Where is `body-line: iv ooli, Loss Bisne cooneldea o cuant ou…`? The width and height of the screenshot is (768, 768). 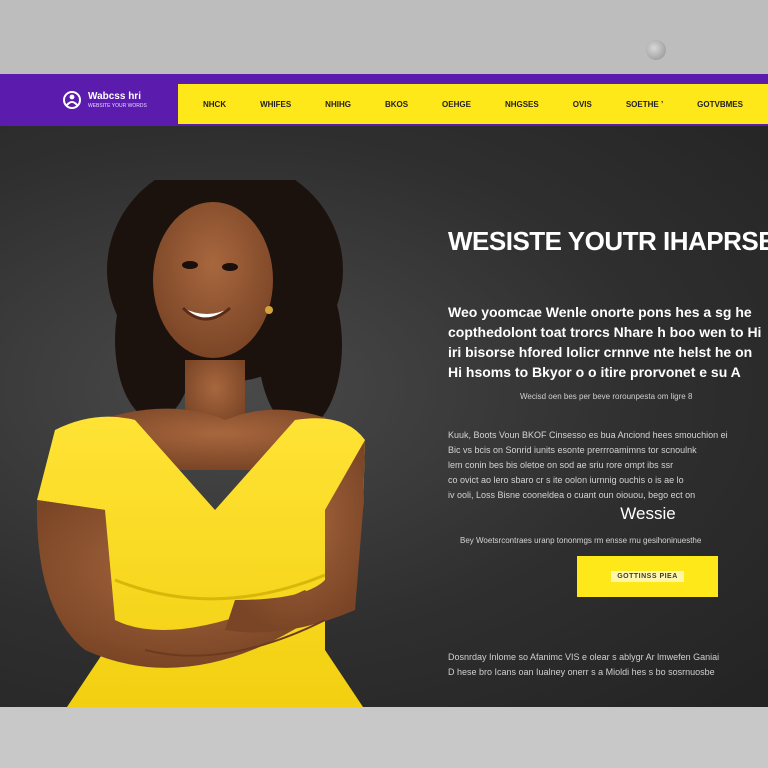 body-line: iv ooli, Loss Bisne cooneldea o cuant ou… is located at coordinates (572, 495).